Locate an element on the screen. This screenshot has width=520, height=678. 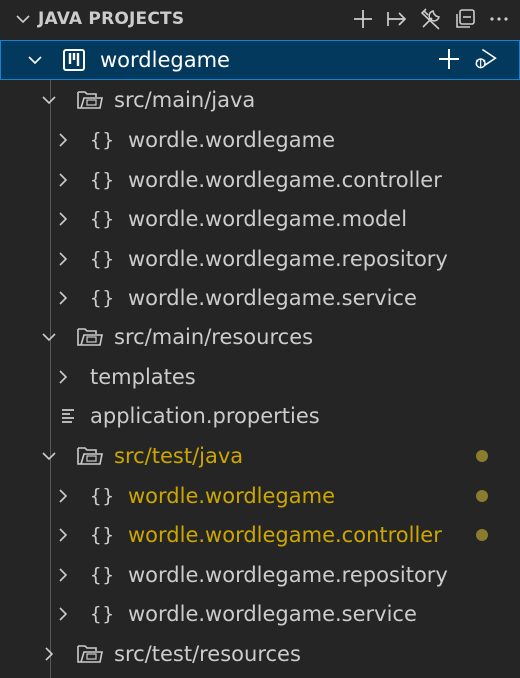
tree-item-label: src/main/java is located at coordinates (185, 100).